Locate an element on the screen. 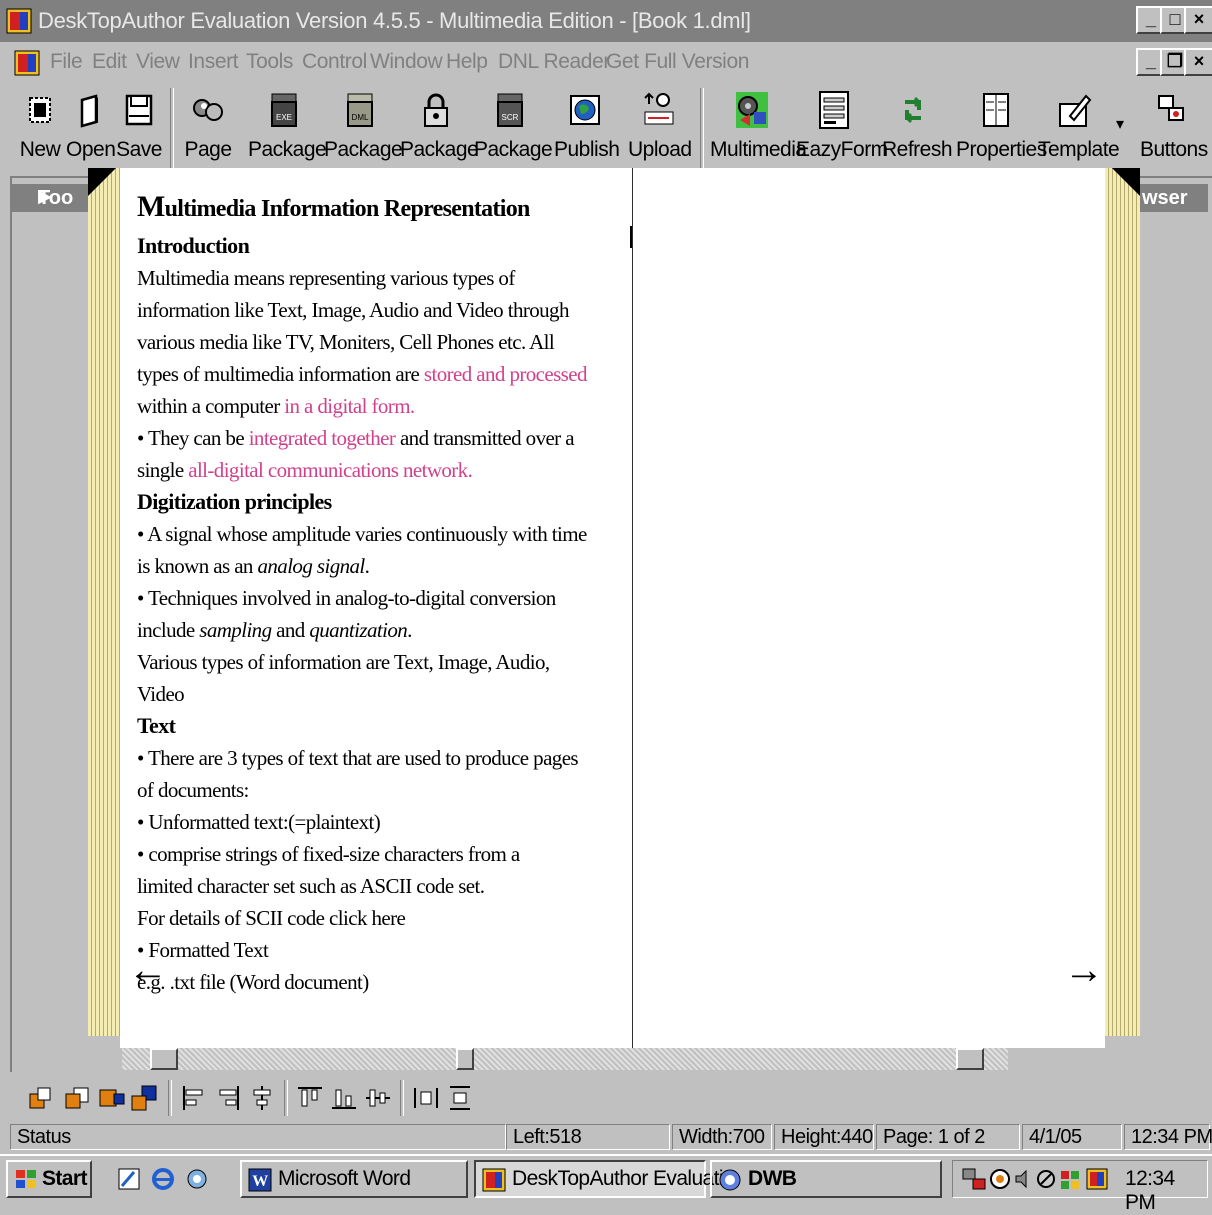 The width and height of the screenshot is (1212, 1215). buttons-icon is located at coordinates (1171, 108).